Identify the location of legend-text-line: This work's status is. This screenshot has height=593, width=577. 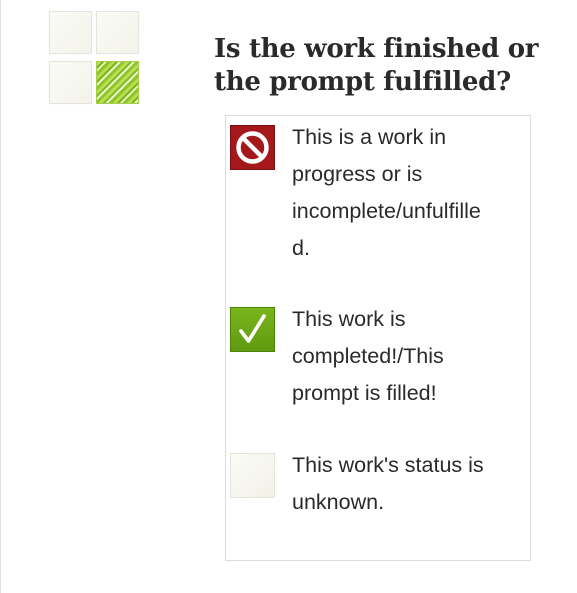
(388, 465).